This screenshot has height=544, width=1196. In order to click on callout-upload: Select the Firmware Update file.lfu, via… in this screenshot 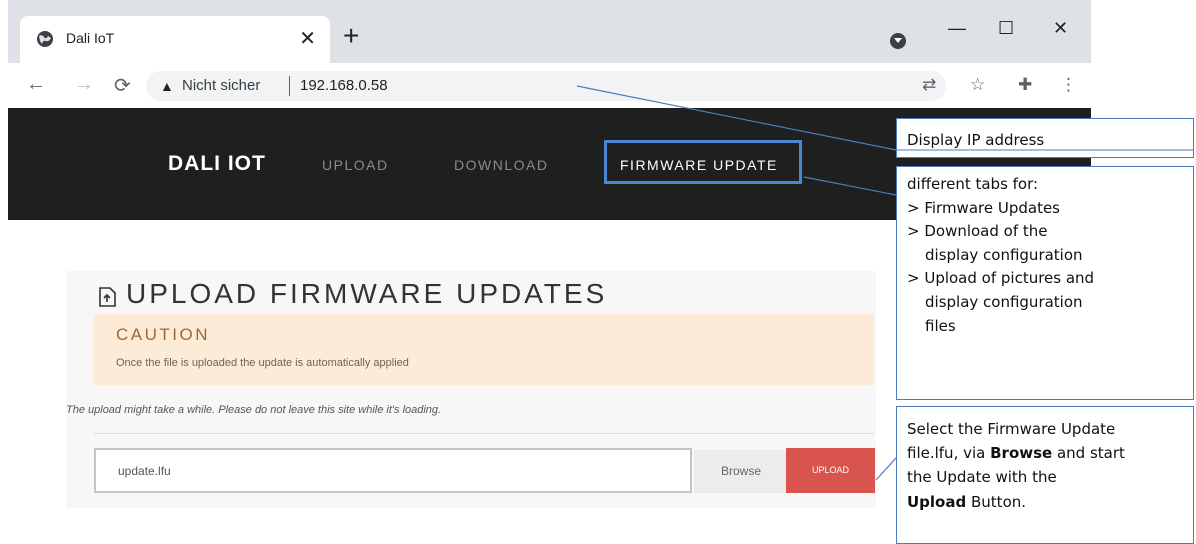, I will do `click(1045, 475)`.